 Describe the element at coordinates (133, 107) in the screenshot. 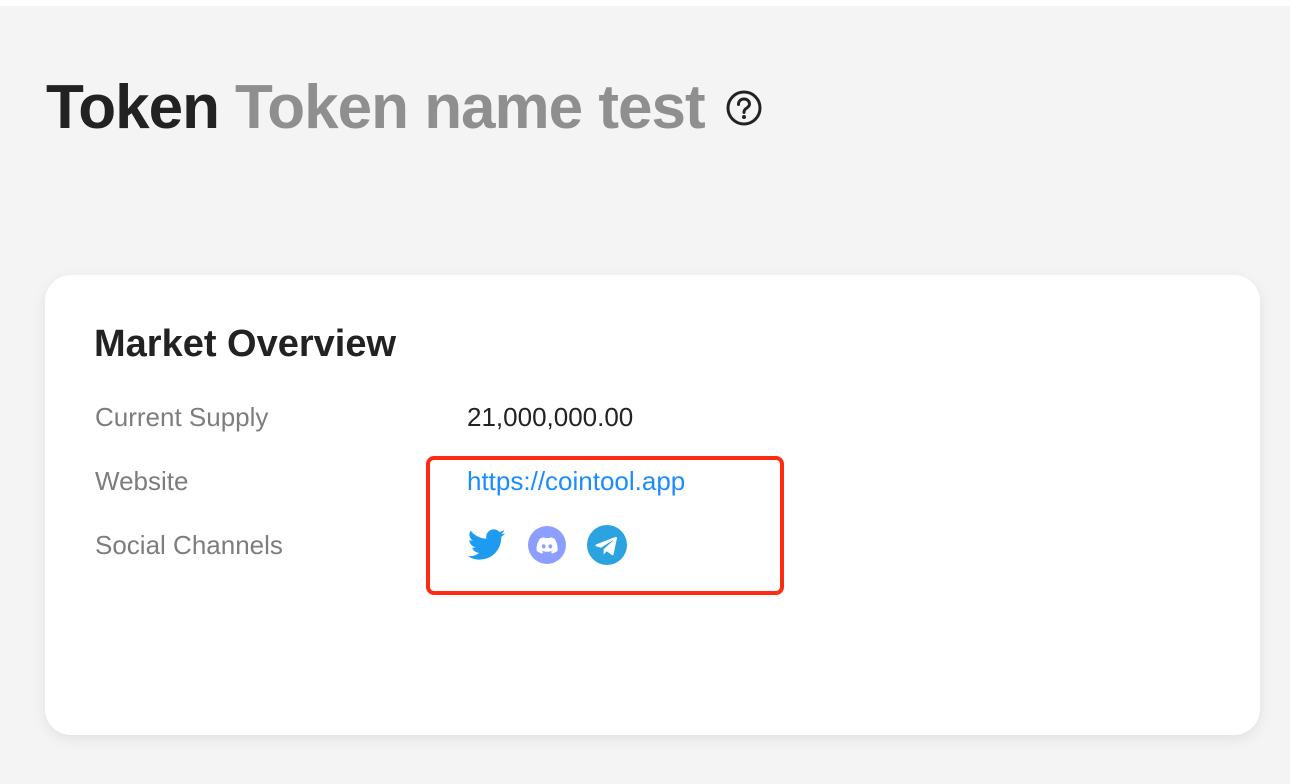

I see `page-title: Token` at that location.